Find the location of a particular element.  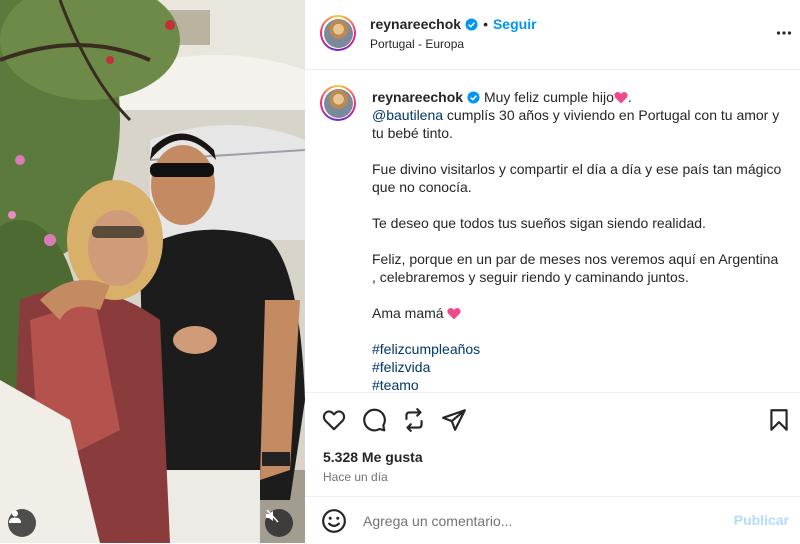

post-header: reynareechok • Seguir Portugal - Europa is located at coordinates (552, 35).